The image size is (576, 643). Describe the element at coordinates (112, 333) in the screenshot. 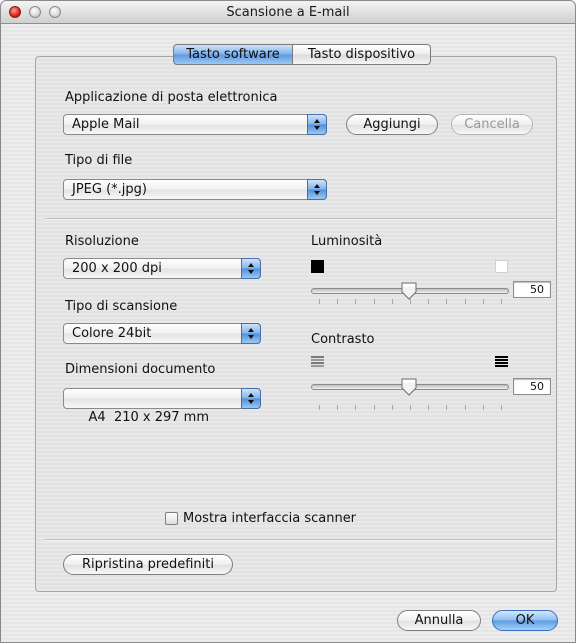

I see `scan-type-value: Colore 24bit` at that location.